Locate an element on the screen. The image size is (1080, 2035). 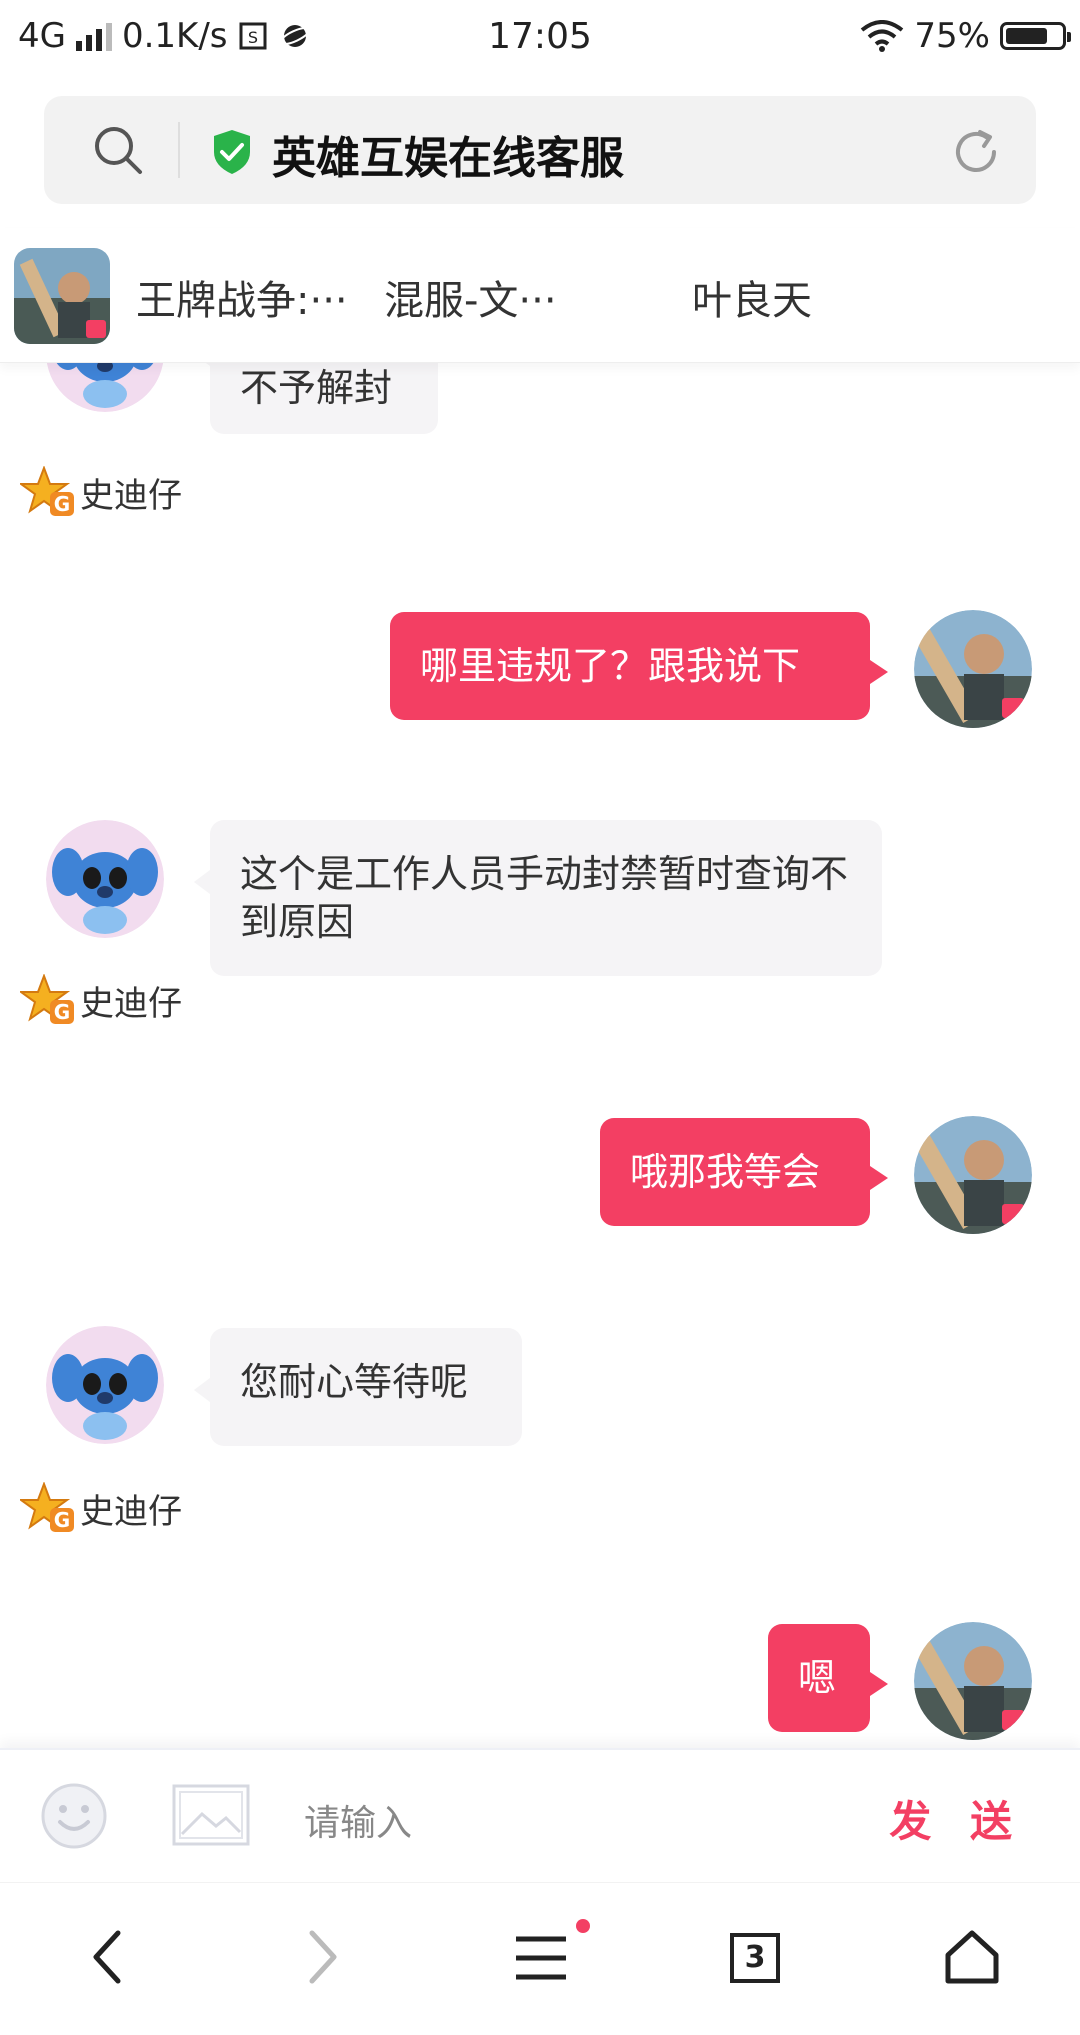
reload-icon is located at coordinates (976, 152).